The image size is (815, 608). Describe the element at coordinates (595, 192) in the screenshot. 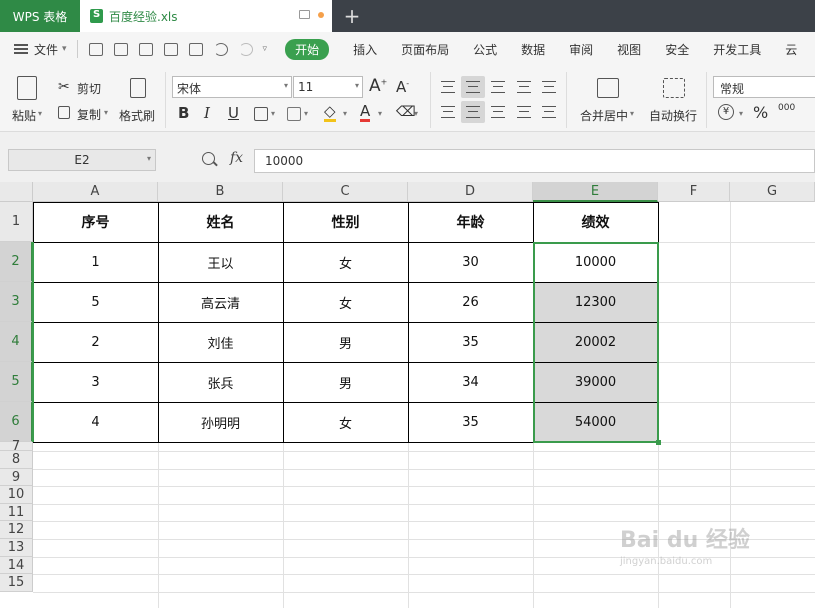

I see `column-header-e: E` at that location.